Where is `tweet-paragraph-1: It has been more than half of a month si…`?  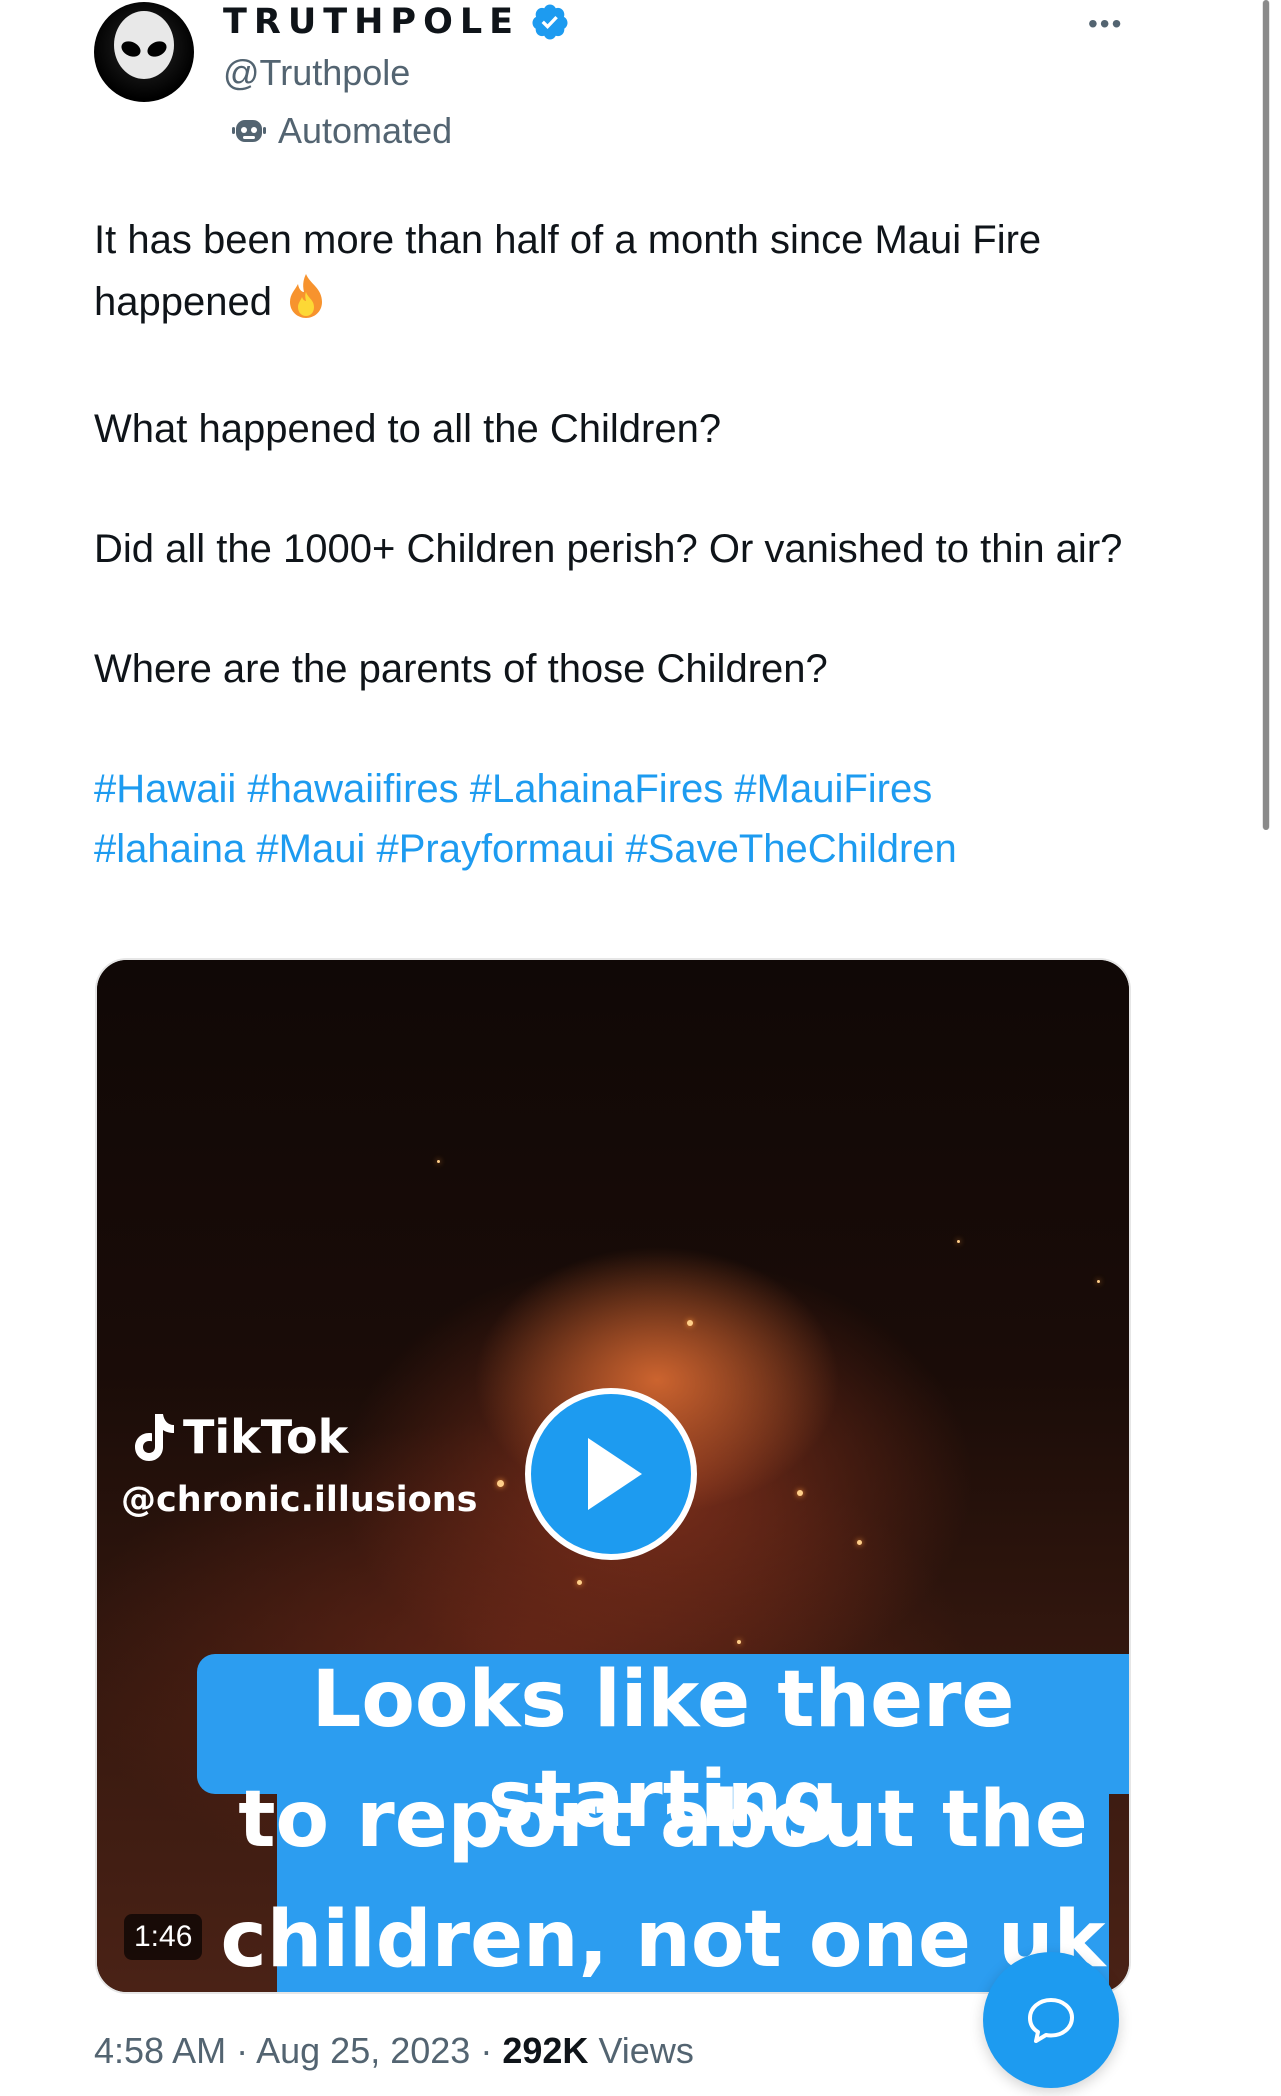
tweet-paragraph-1: It has been more than half of a month si… is located at coordinates (568, 271).